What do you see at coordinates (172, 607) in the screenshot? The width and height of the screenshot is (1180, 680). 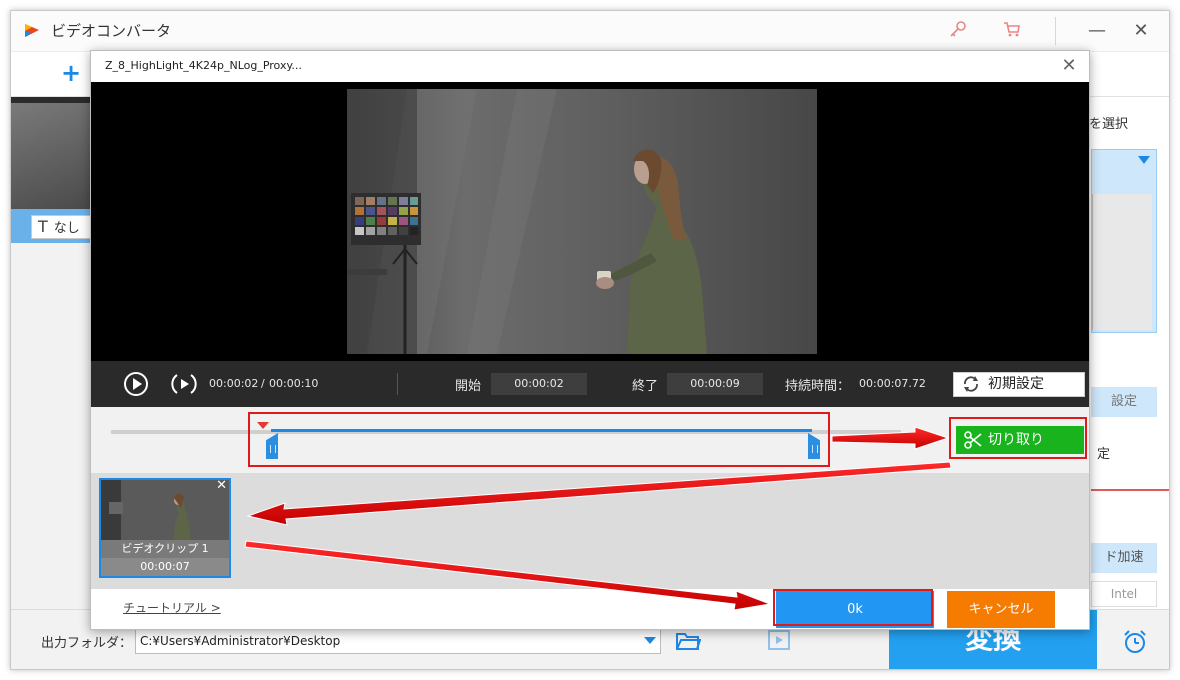 I see `tutorial-link: チュートリアル >` at bounding box center [172, 607].